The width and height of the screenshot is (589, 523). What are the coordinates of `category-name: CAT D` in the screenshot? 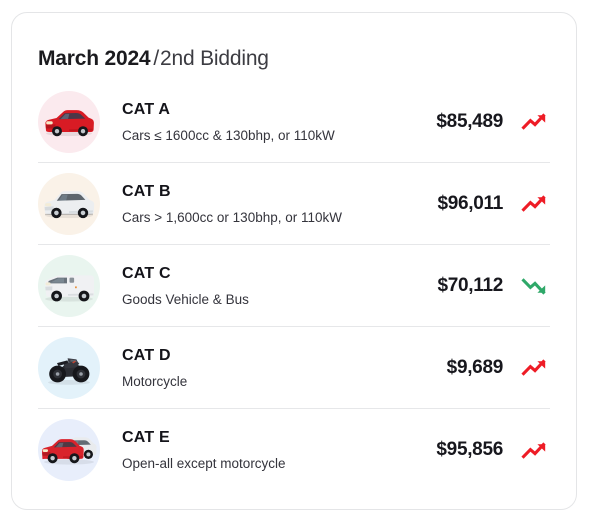 It's located at (146, 355).